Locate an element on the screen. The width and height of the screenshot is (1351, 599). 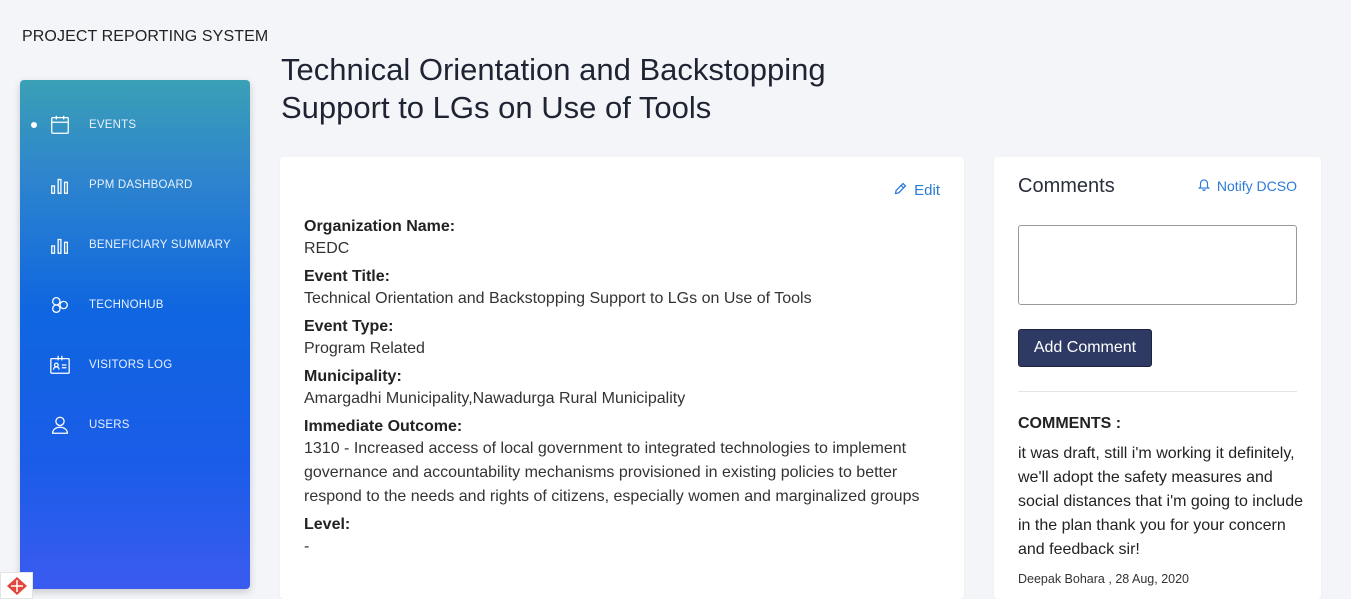
edit-label: Edit is located at coordinates (927, 190).